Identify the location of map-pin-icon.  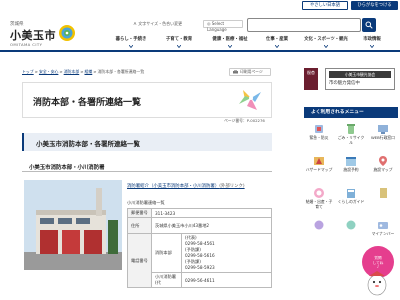
(383, 161).